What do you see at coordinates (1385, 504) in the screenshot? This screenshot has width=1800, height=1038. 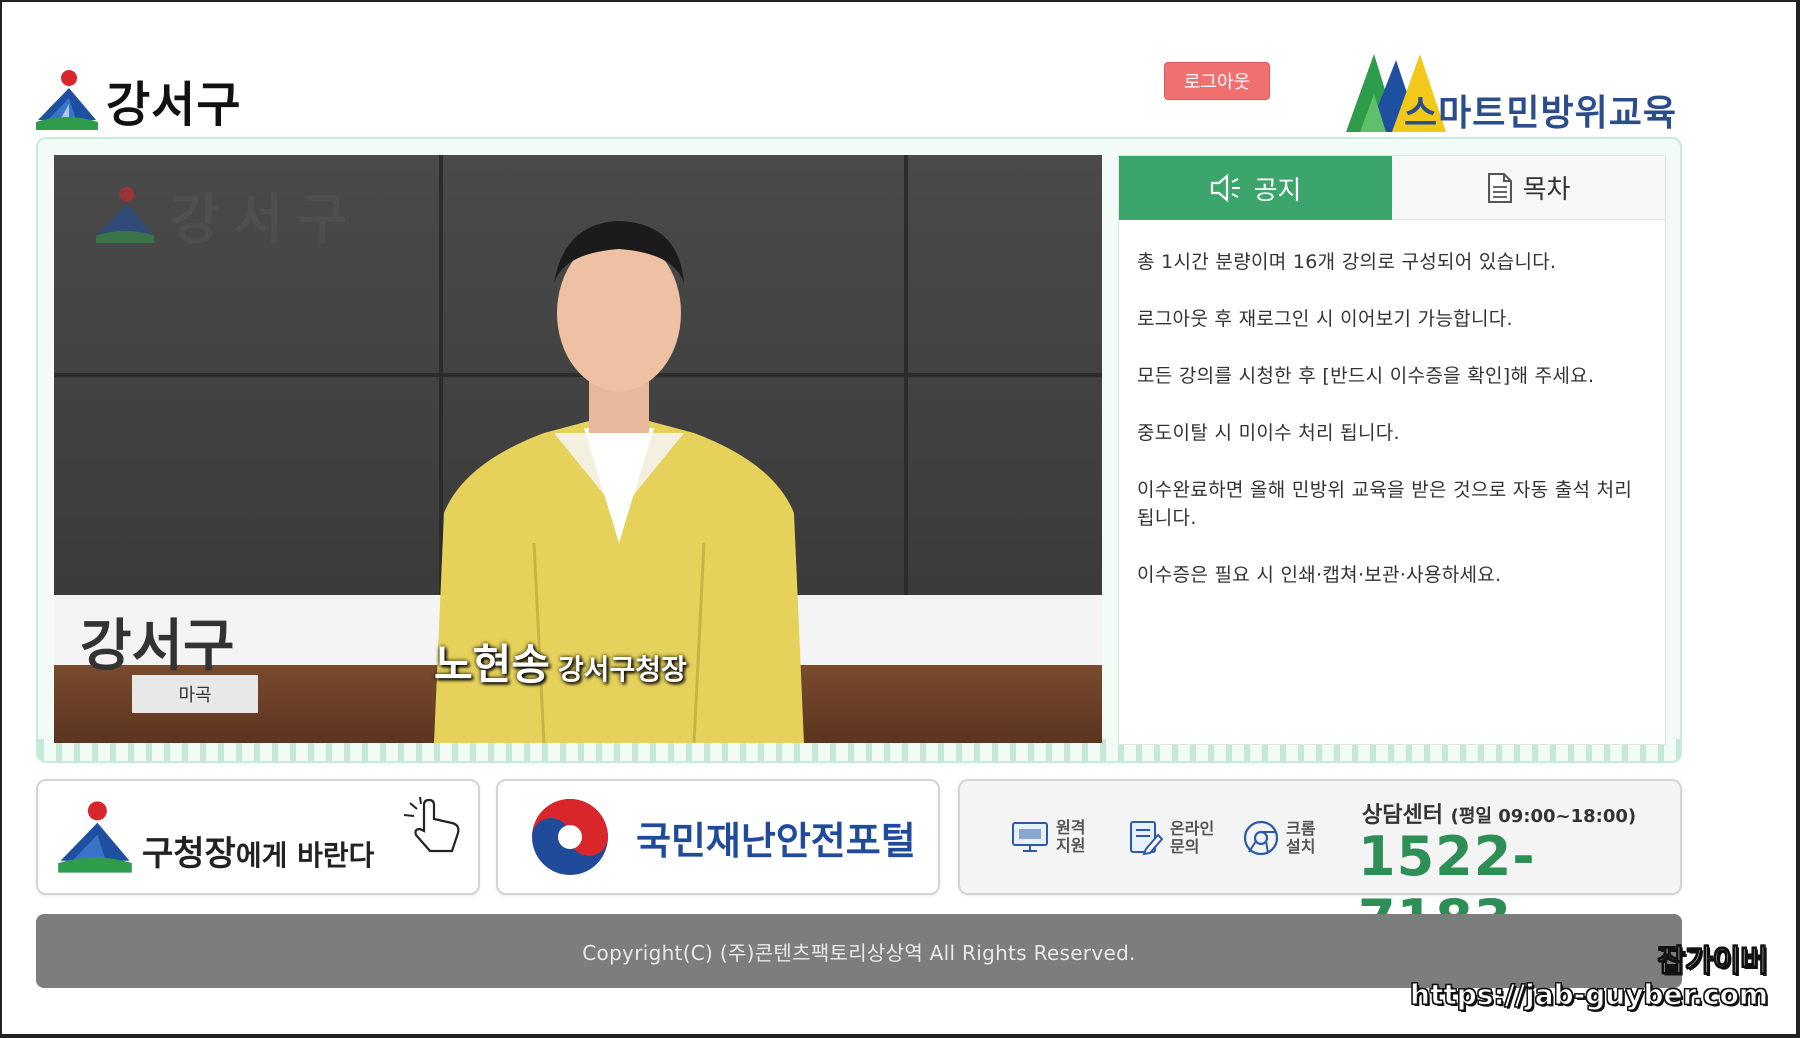 I see `notice-line: 이수완료하면 올해 민방위 교육을 받은 것으로 자동 출석 처리됩니다.` at bounding box center [1385, 504].